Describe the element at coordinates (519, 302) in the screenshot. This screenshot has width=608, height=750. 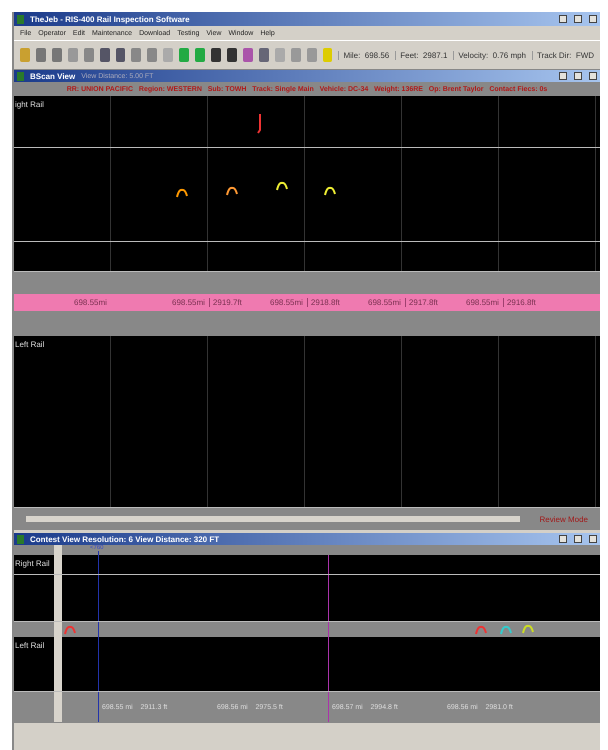
I see `position-label: 2916.8ft` at that location.